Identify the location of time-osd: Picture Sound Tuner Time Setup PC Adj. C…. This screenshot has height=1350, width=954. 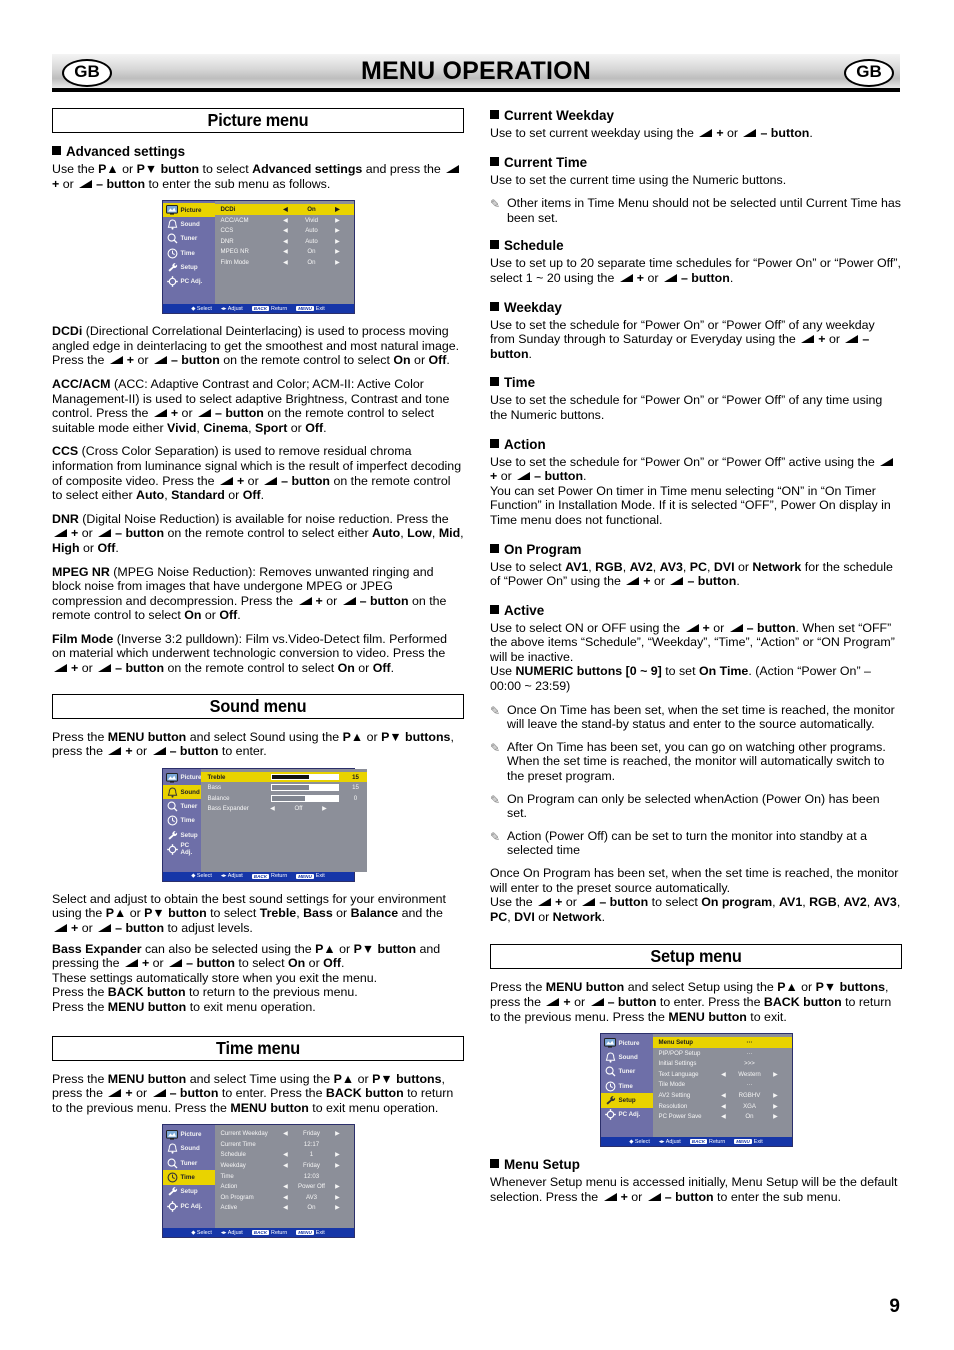
(258, 1181).